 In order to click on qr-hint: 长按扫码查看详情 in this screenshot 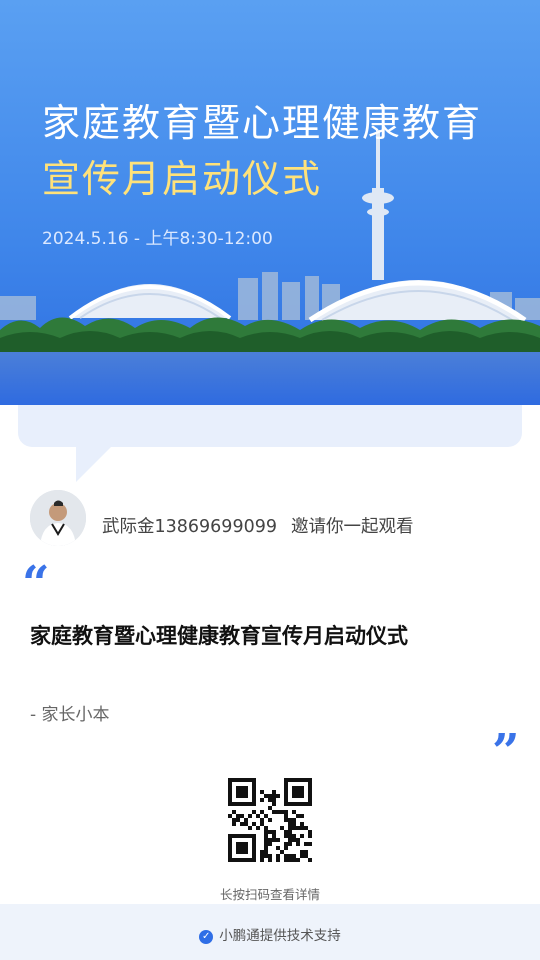, I will do `click(269, 894)`.